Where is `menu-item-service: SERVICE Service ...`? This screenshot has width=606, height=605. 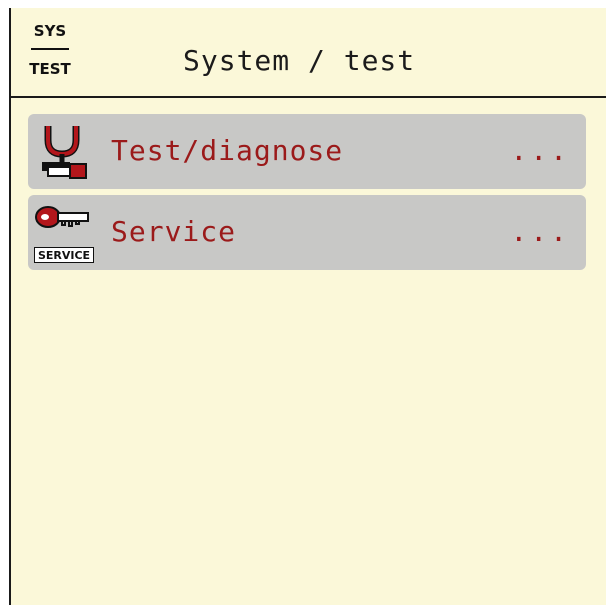
menu-item-service: SERVICE Service ... is located at coordinates (307, 232).